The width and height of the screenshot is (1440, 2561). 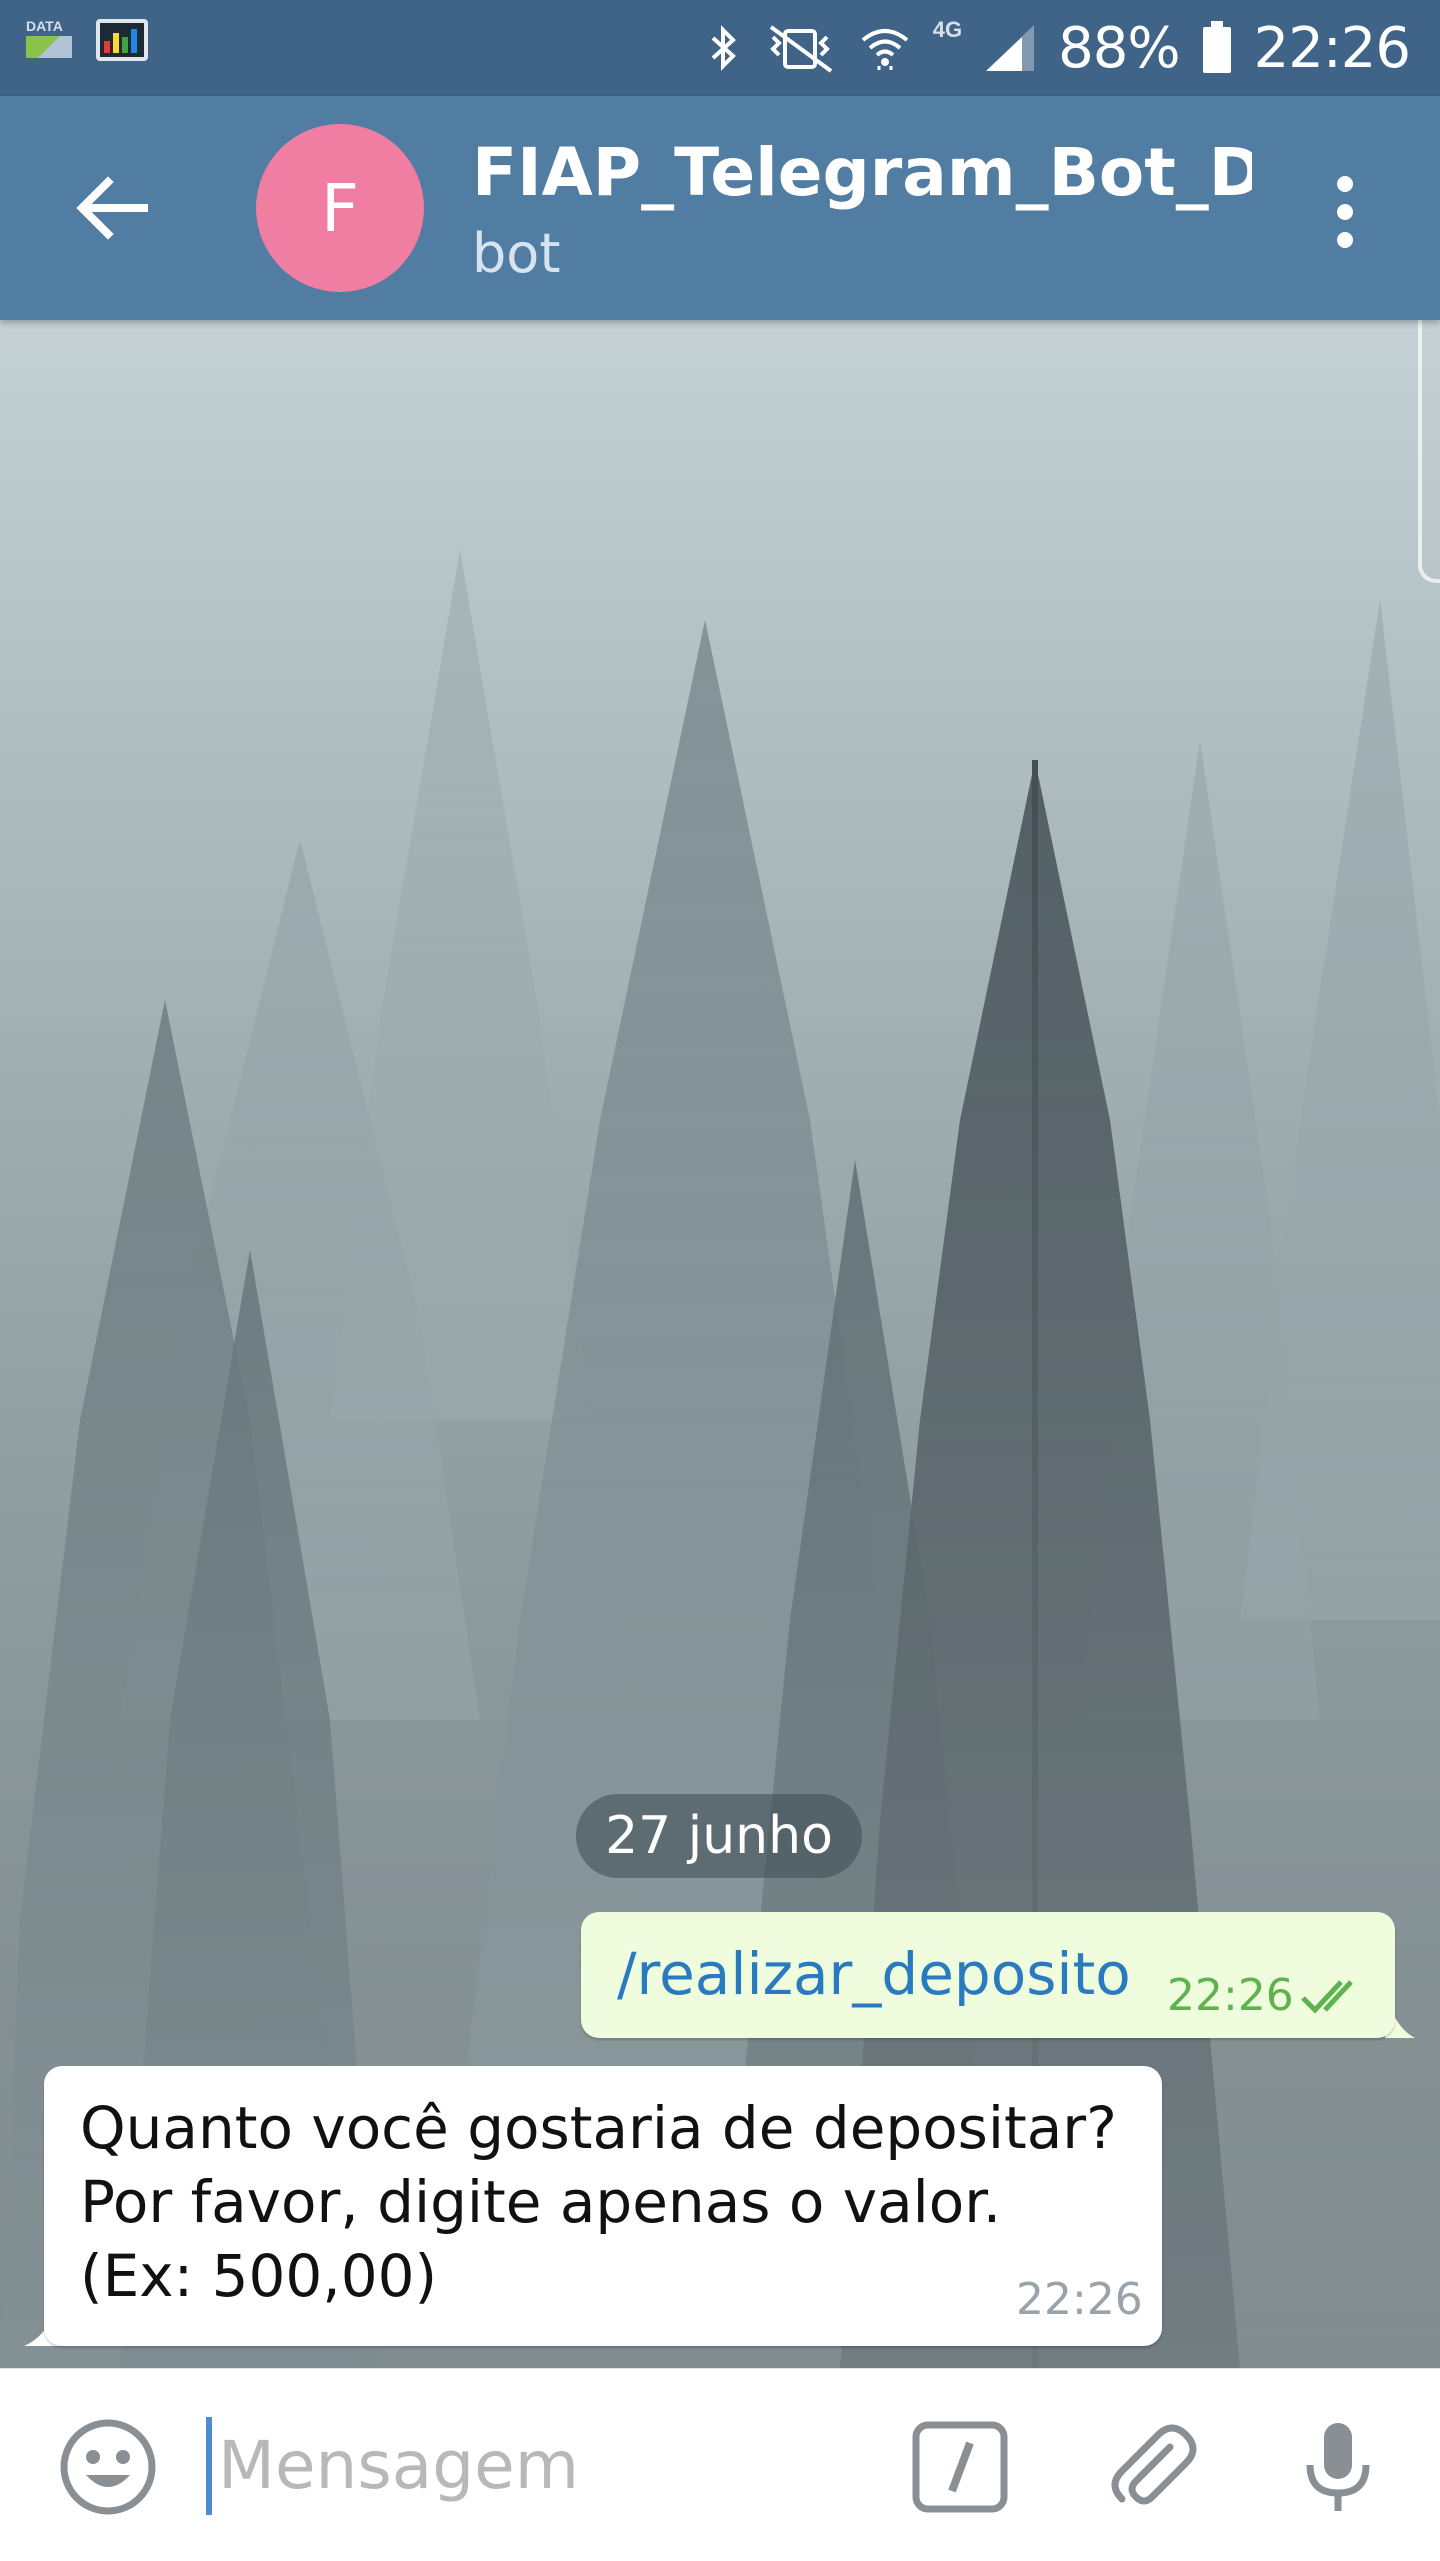 What do you see at coordinates (598, 2128) in the screenshot?
I see `message-line: Quanto você gostaria de depositar?` at bounding box center [598, 2128].